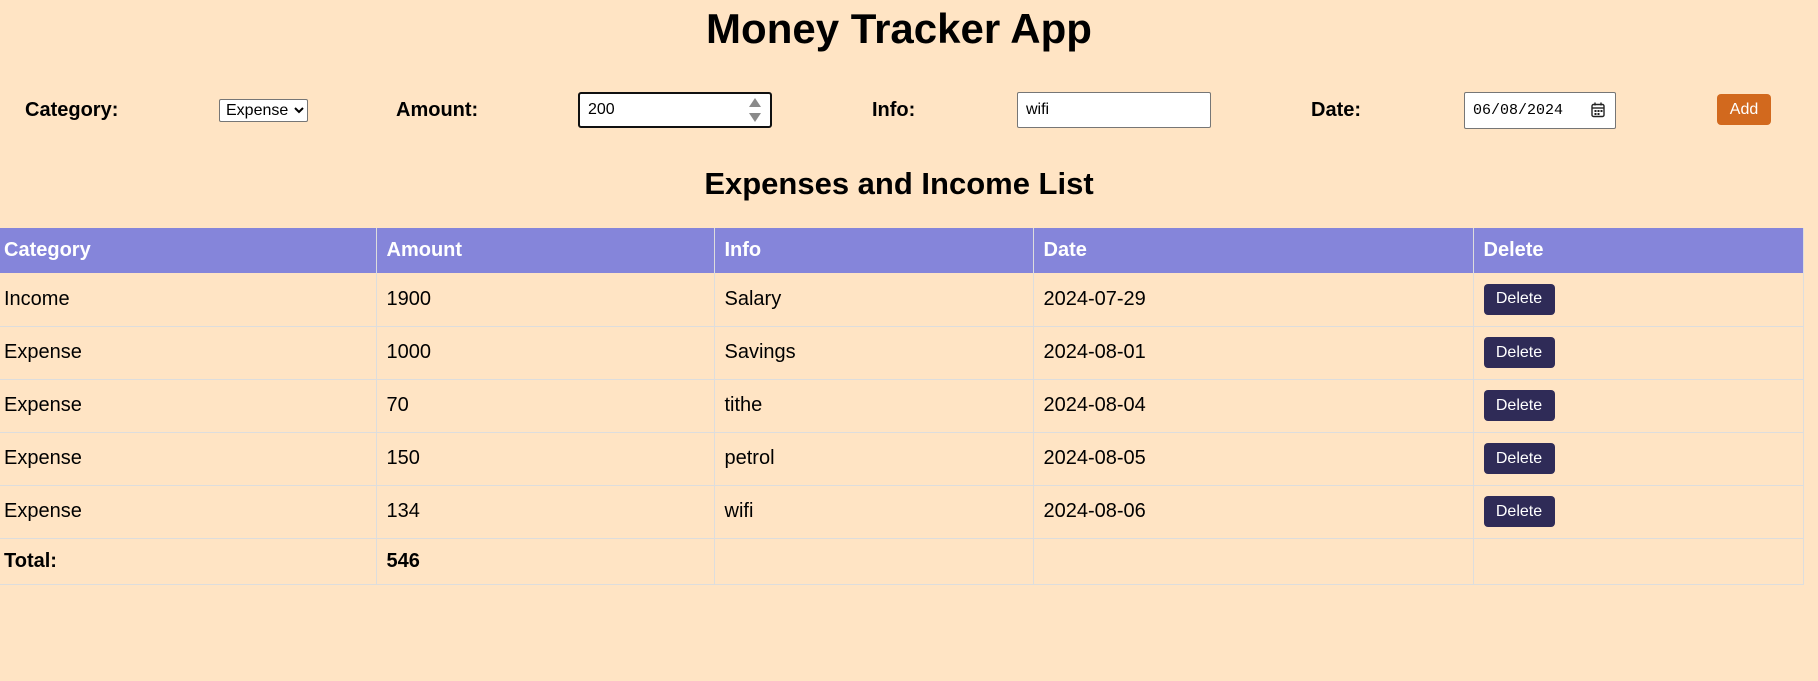 This screenshot has height=681, width=1818. What do you see at coordinates (874, 406) in the screenshot?
I see `cell-info: tithe` at bounding box center [874, 406].